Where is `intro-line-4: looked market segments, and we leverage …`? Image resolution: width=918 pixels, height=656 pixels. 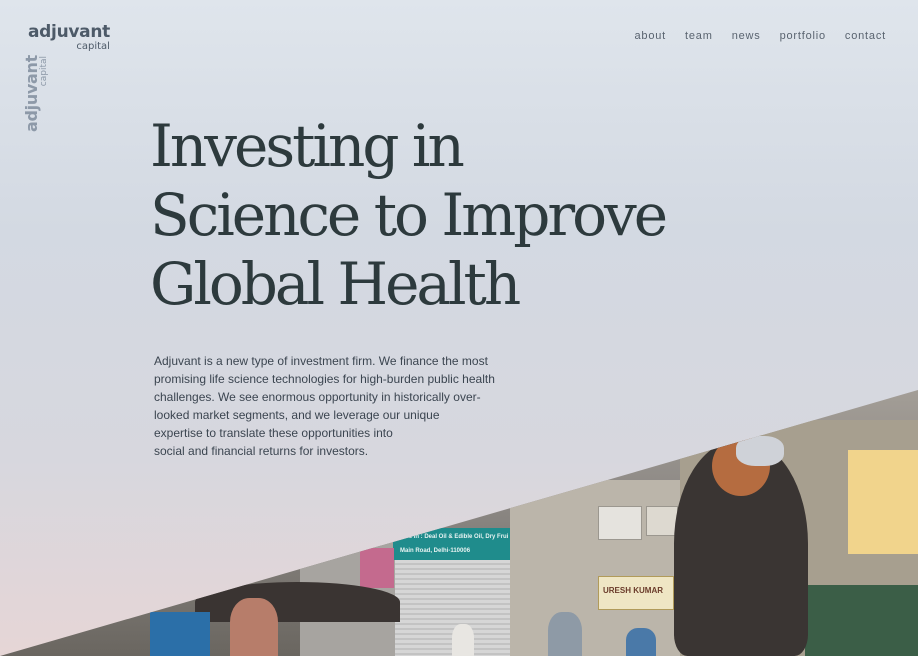 intro-line-4: looked market segments, and we leverage … is located at coordinates (297, 415).